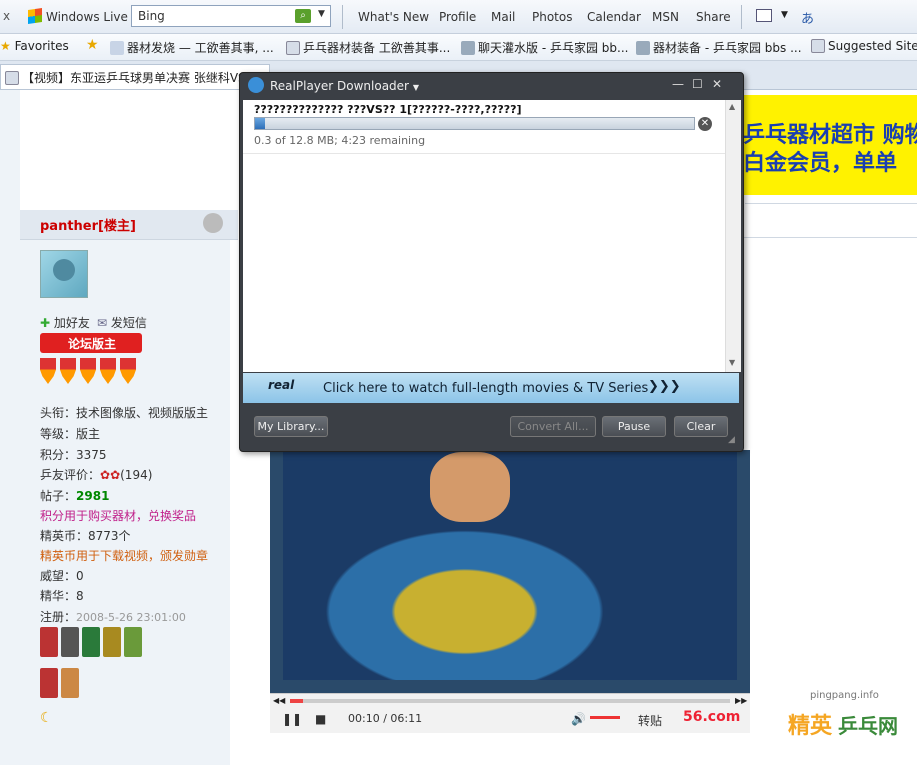 This screenshot has height=765, width=917. Describe the element at coordinates (697, 84) in the screenshot. I see `maximize-icon: ☐` at that location.